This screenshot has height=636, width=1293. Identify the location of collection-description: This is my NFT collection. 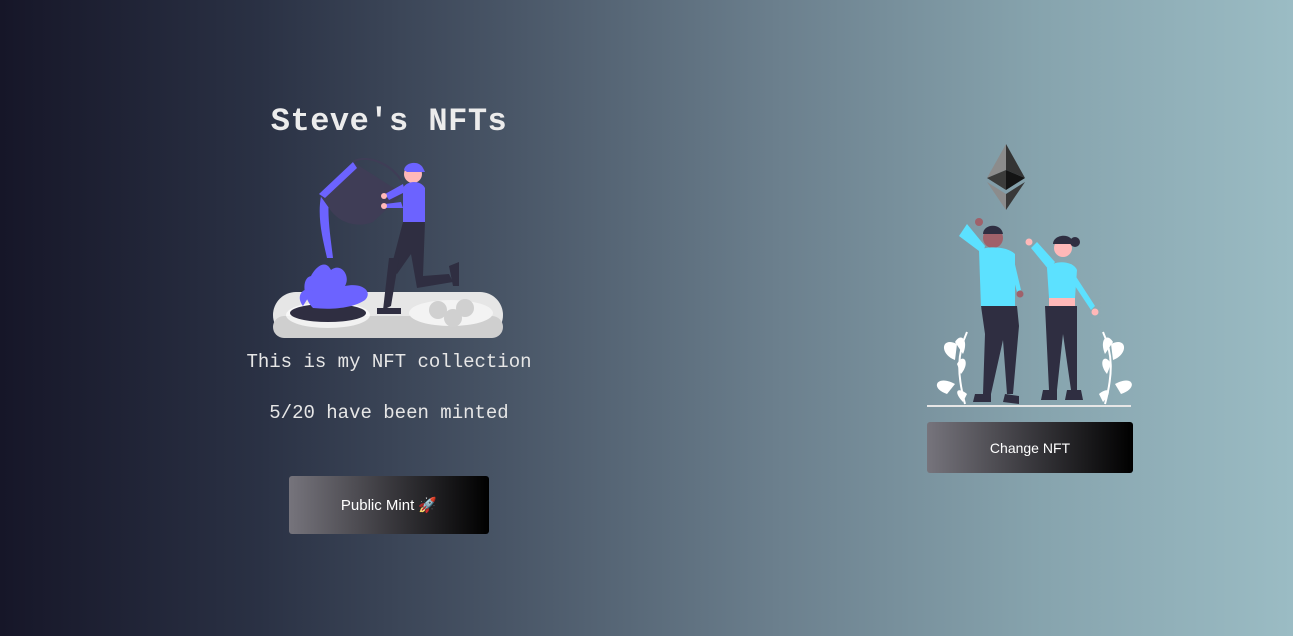
(389, 362).